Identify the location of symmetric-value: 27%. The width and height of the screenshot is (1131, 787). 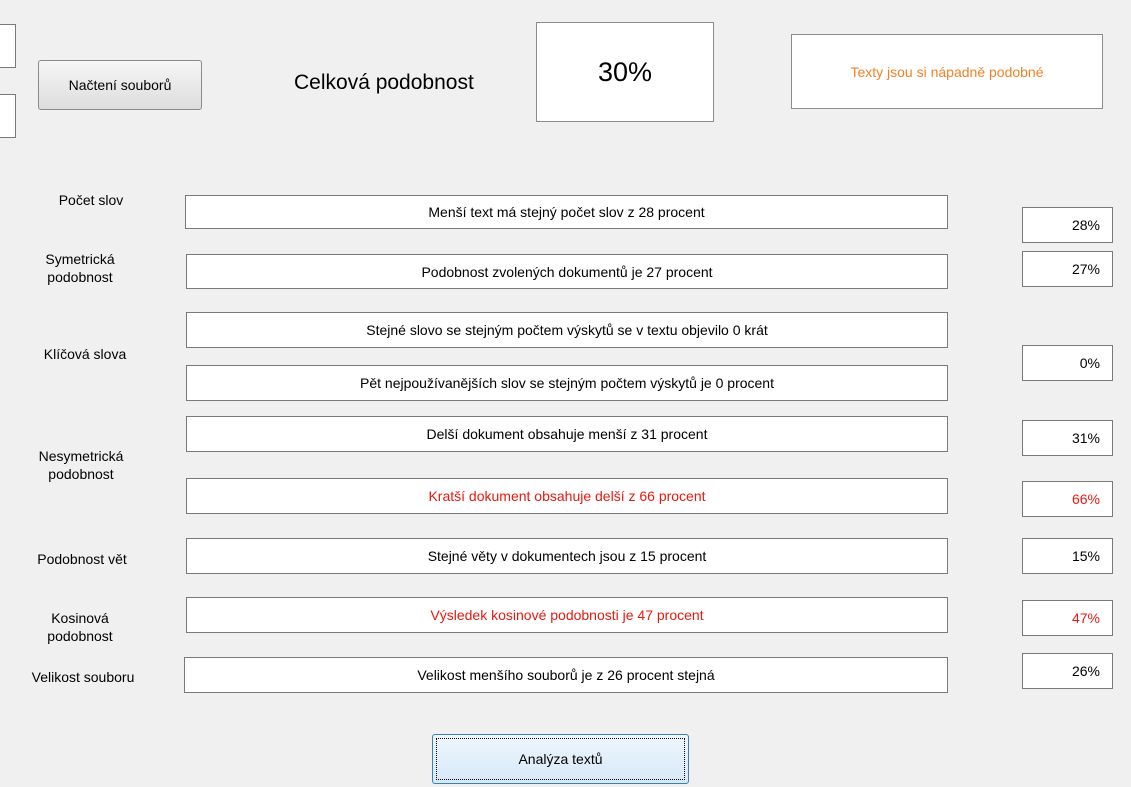
(1067, 269).